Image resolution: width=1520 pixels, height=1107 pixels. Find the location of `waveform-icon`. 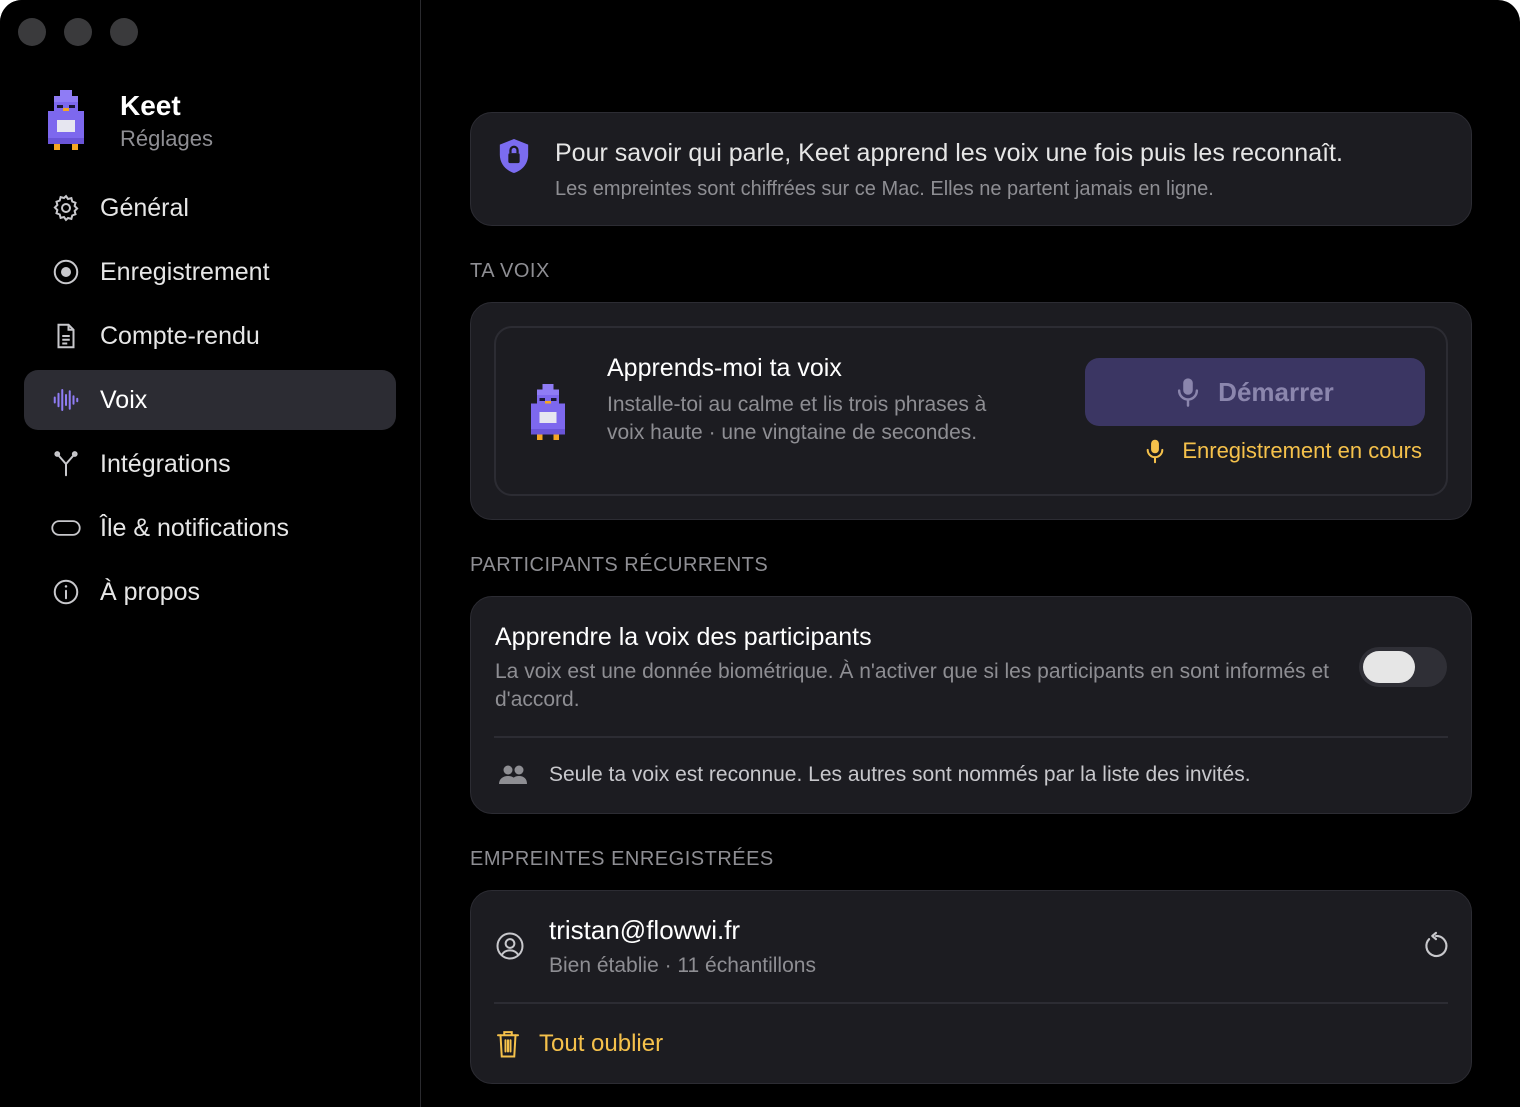

waveform-icon is located at coordinates (66, 400).